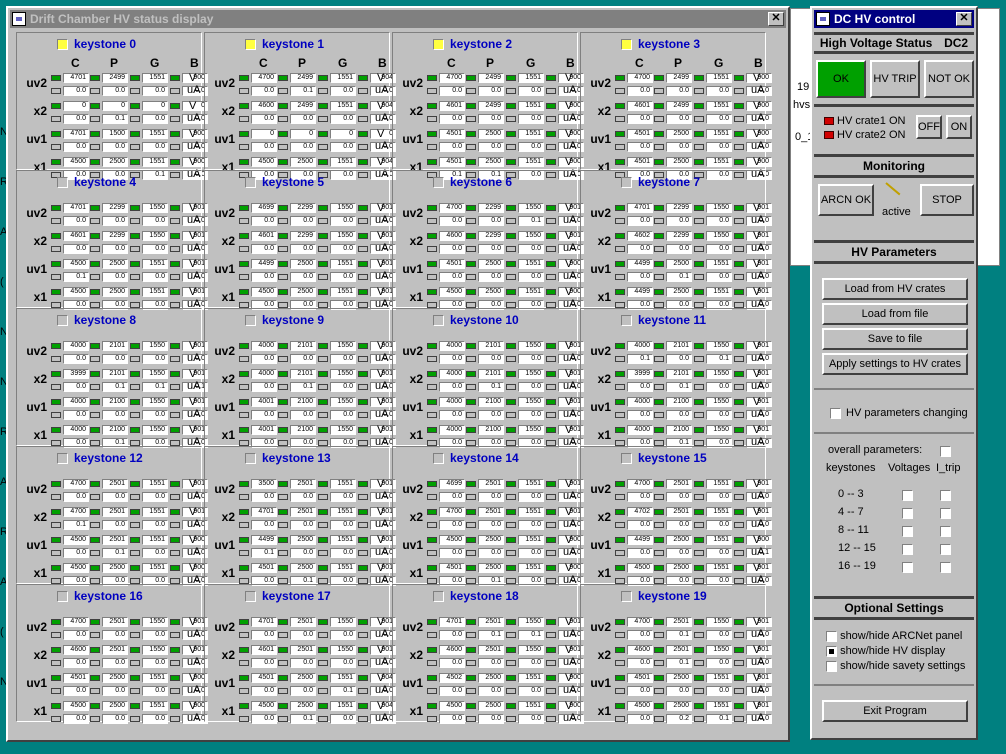 This screenshot has height=754, width=1006. Describe the element at coordinates (841, 79) in the screenshot. I see `ok-status-button: OK` at that location.